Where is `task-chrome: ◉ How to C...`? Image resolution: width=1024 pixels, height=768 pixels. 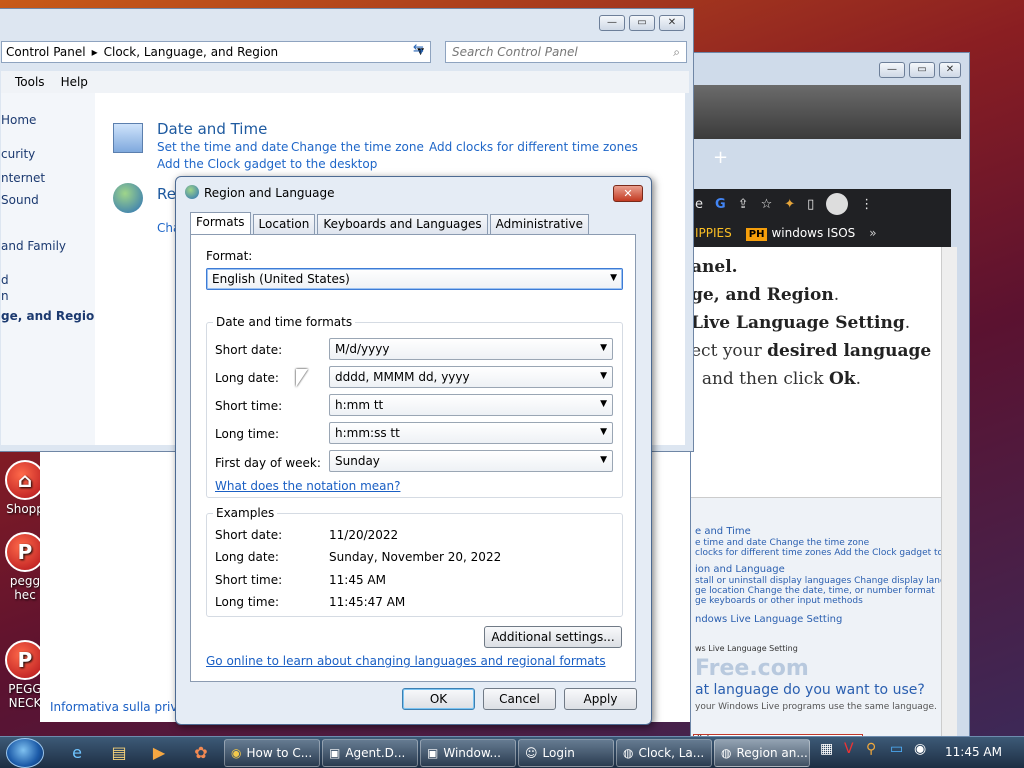 task-chrome: ◉ How to C... is located at coordinates (272, 753).